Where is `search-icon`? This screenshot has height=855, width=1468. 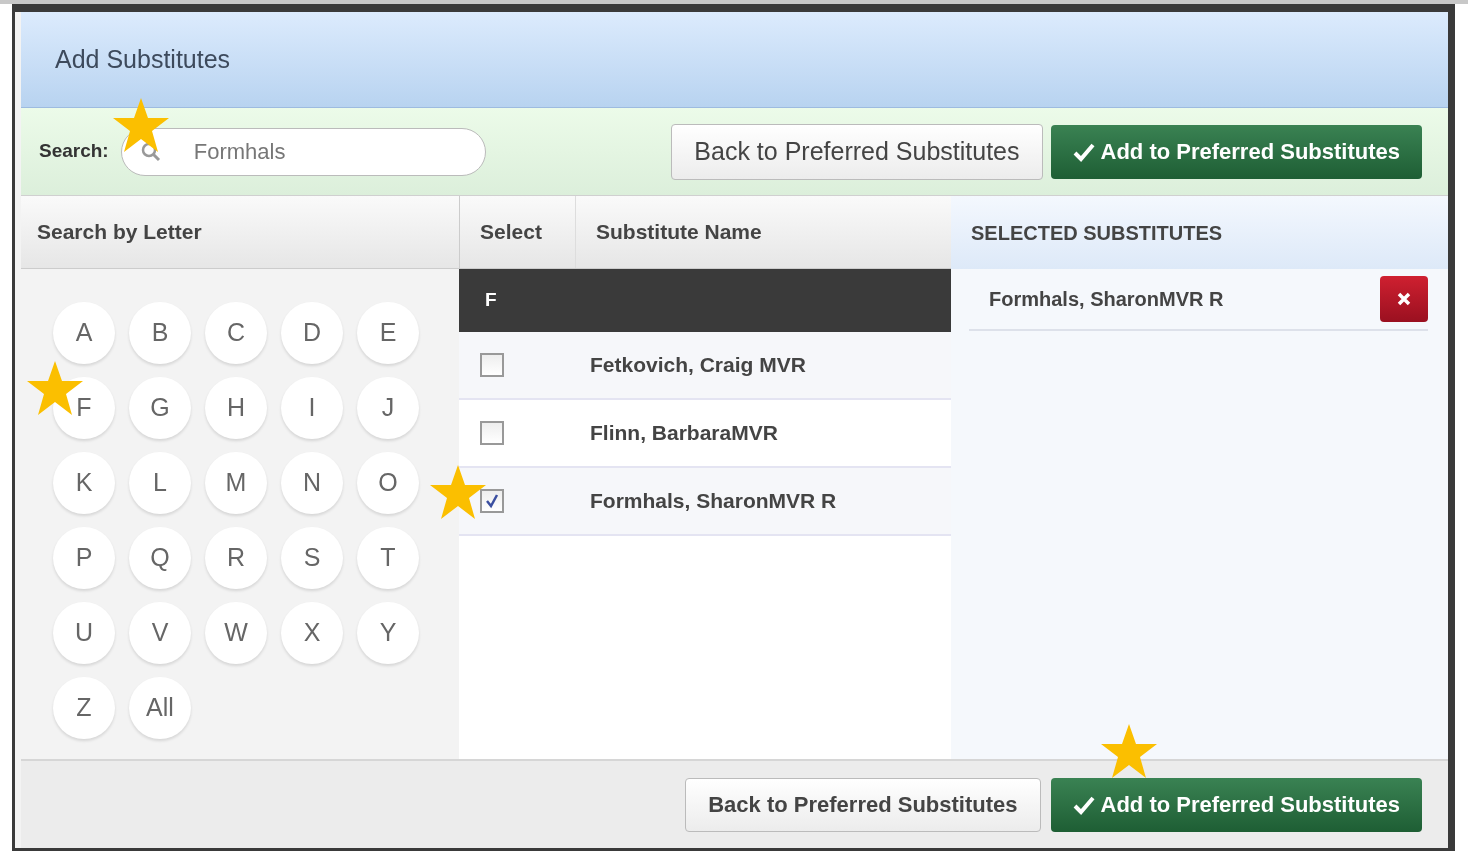 search-icon is located at coordinates (150, 151).